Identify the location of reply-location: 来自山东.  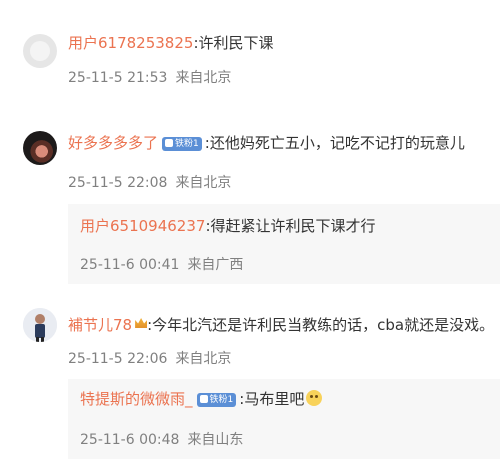
(215, 440).